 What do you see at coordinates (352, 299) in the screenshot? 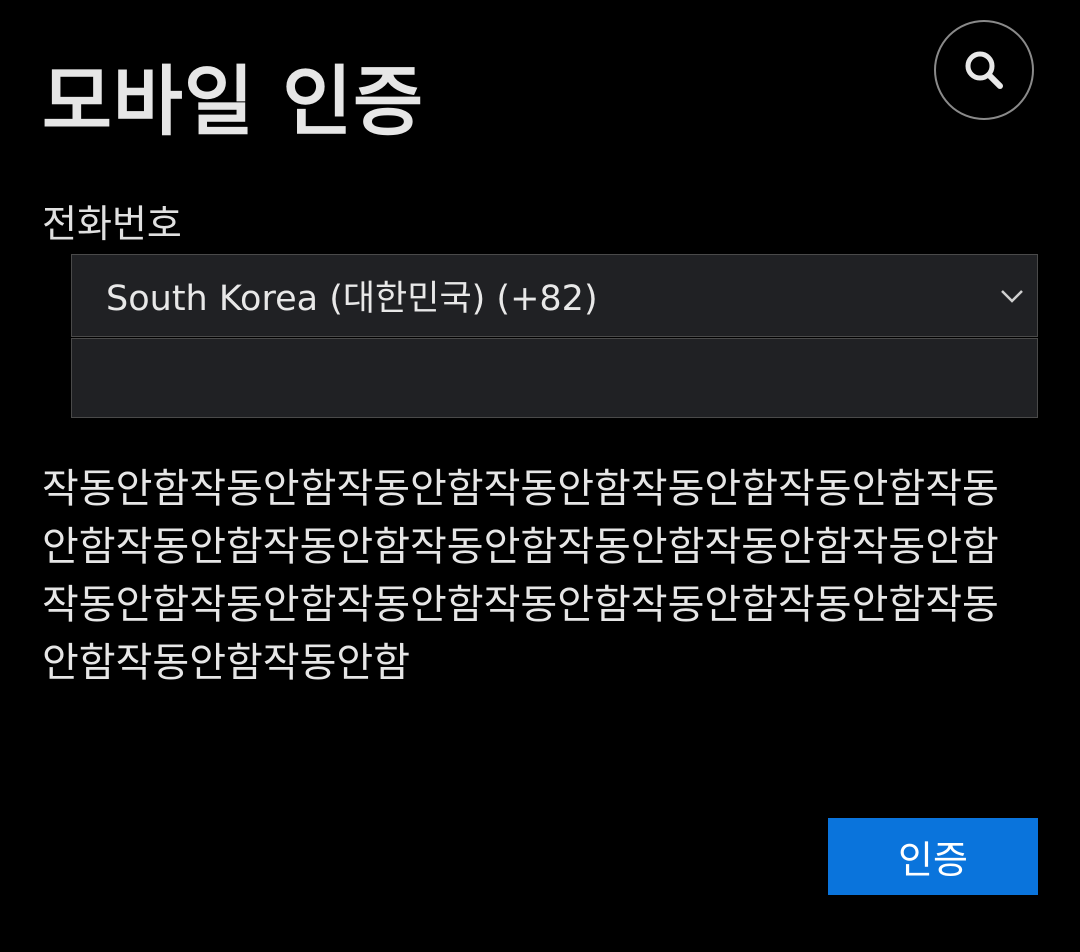
I see `country-select-value: South Korea (대한민국) (+82)` at bounding box center [352, 299].